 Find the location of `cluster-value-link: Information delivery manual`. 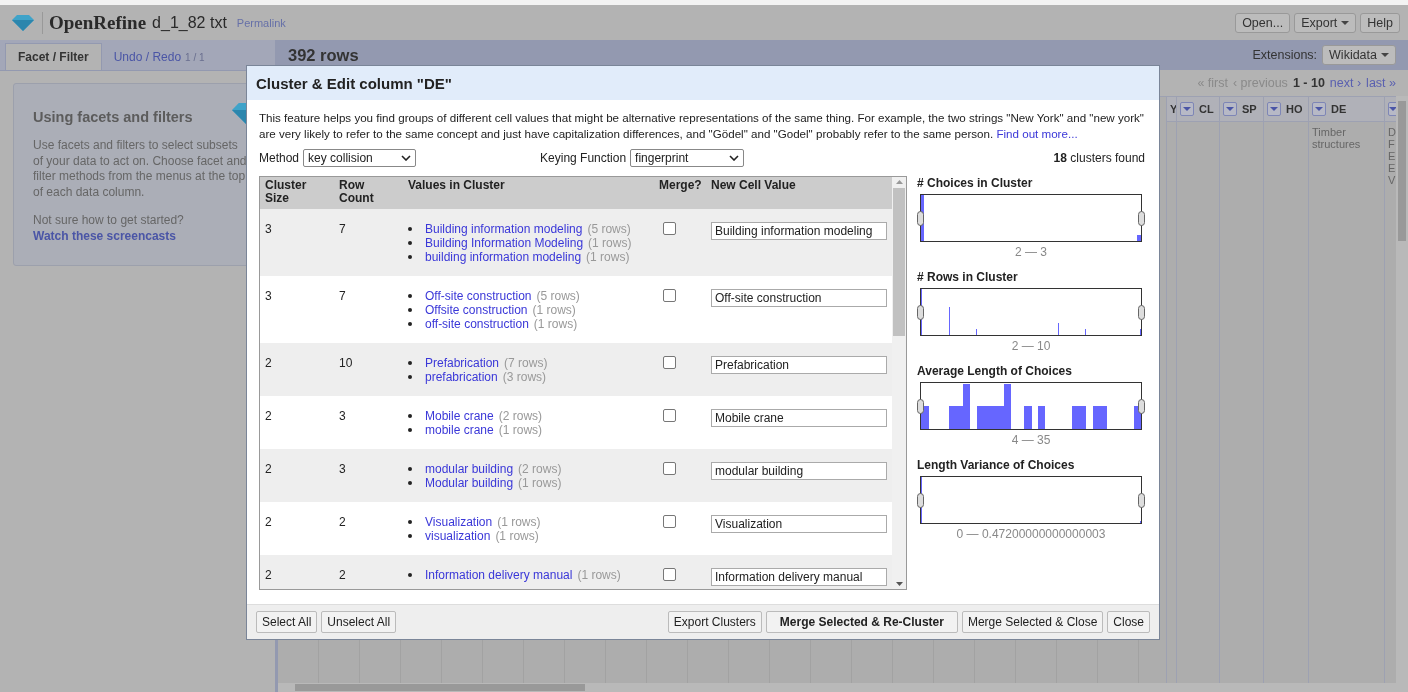

cluster-value-link: Information delivery manual is located at coordinates (499, 575).